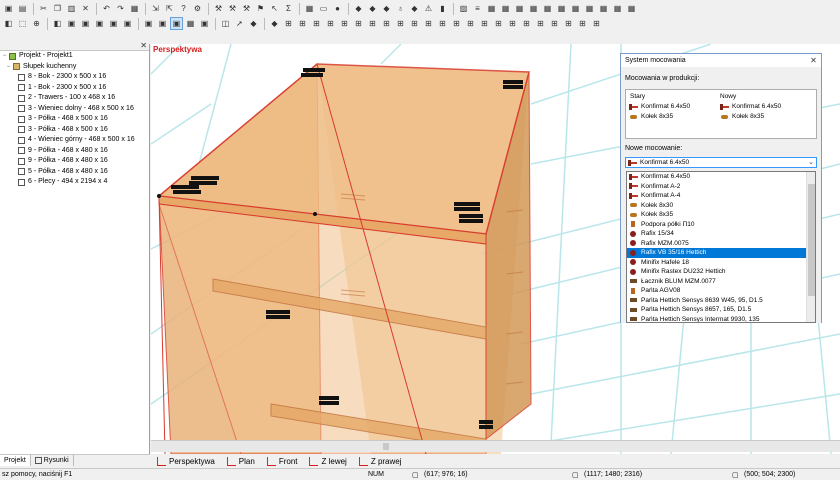 The height and width of the screenshot is (480, 840). Describe the element at coordinates (241, 461) in the screenshot. I see `tab-plan: Plan` at that location.